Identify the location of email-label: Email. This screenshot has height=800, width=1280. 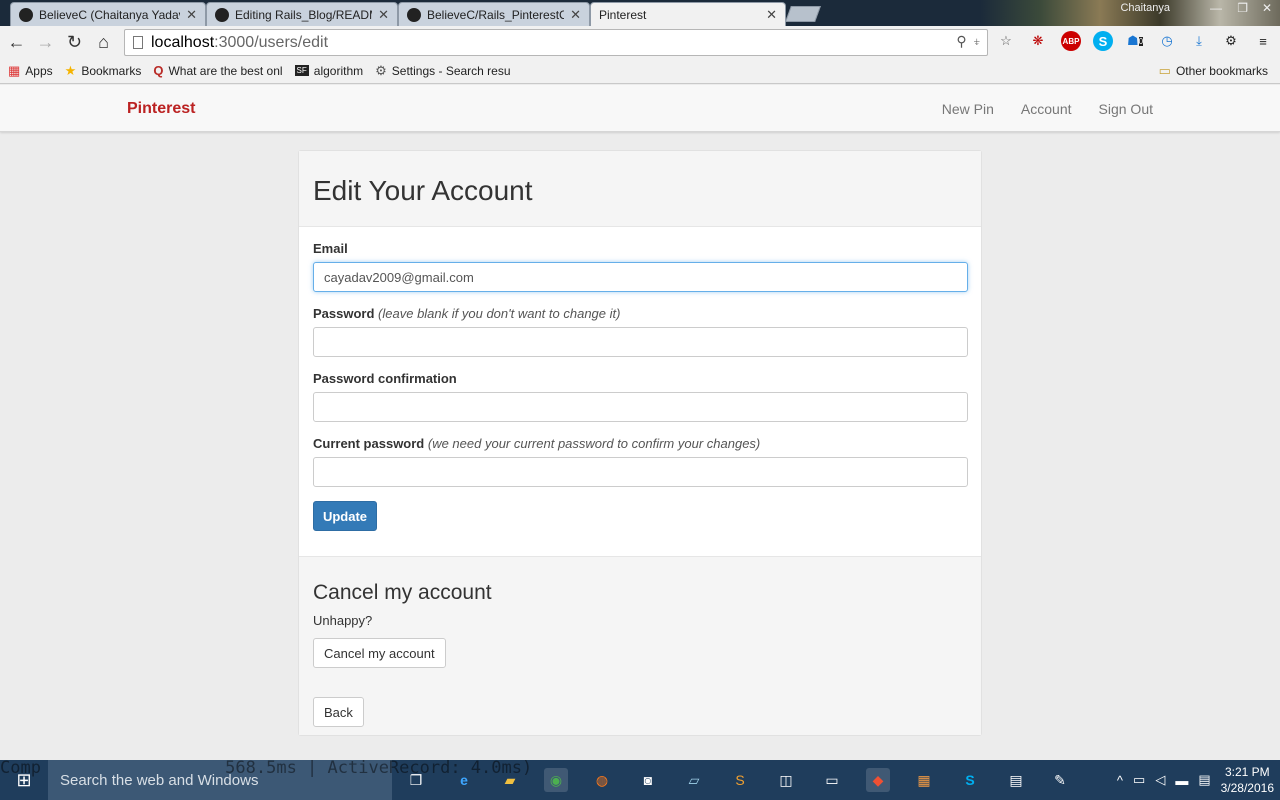
(640, 248).